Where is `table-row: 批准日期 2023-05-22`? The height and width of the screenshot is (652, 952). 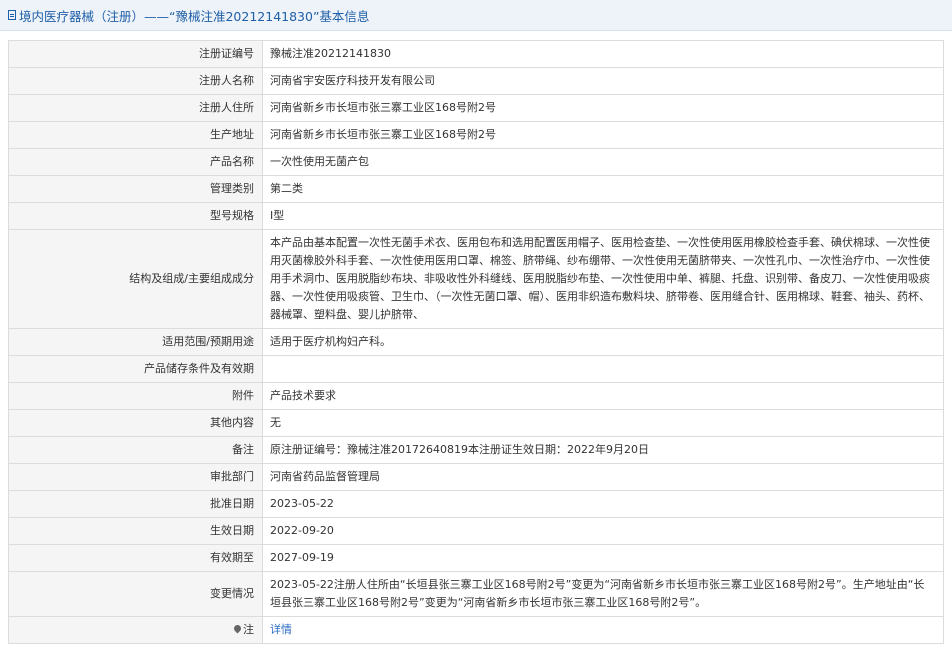
table-row: 批准日期 2023-05-22 is located at coordinates (476, 504).